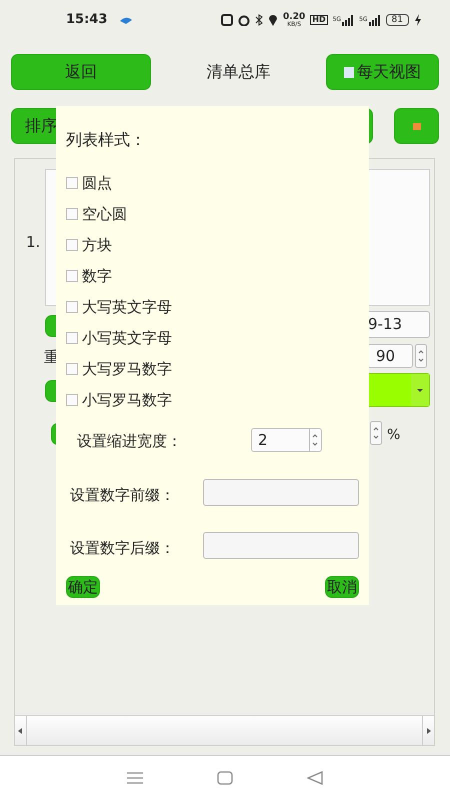 The width and height of the screenshot is (450, 800). What do you see at coordinates (281, 545) in the screenshot?
I see `suffix-field` at bounding box center [281, 545].